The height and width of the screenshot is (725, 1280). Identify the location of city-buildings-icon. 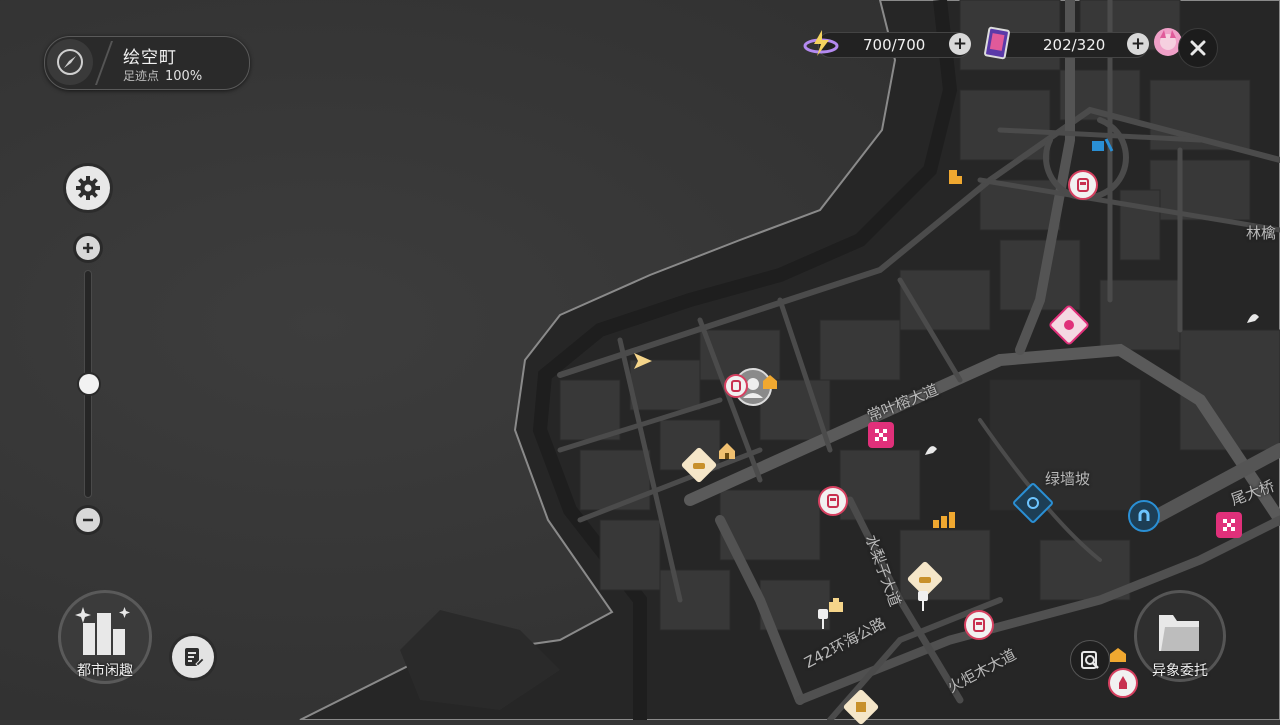
(102, 631).